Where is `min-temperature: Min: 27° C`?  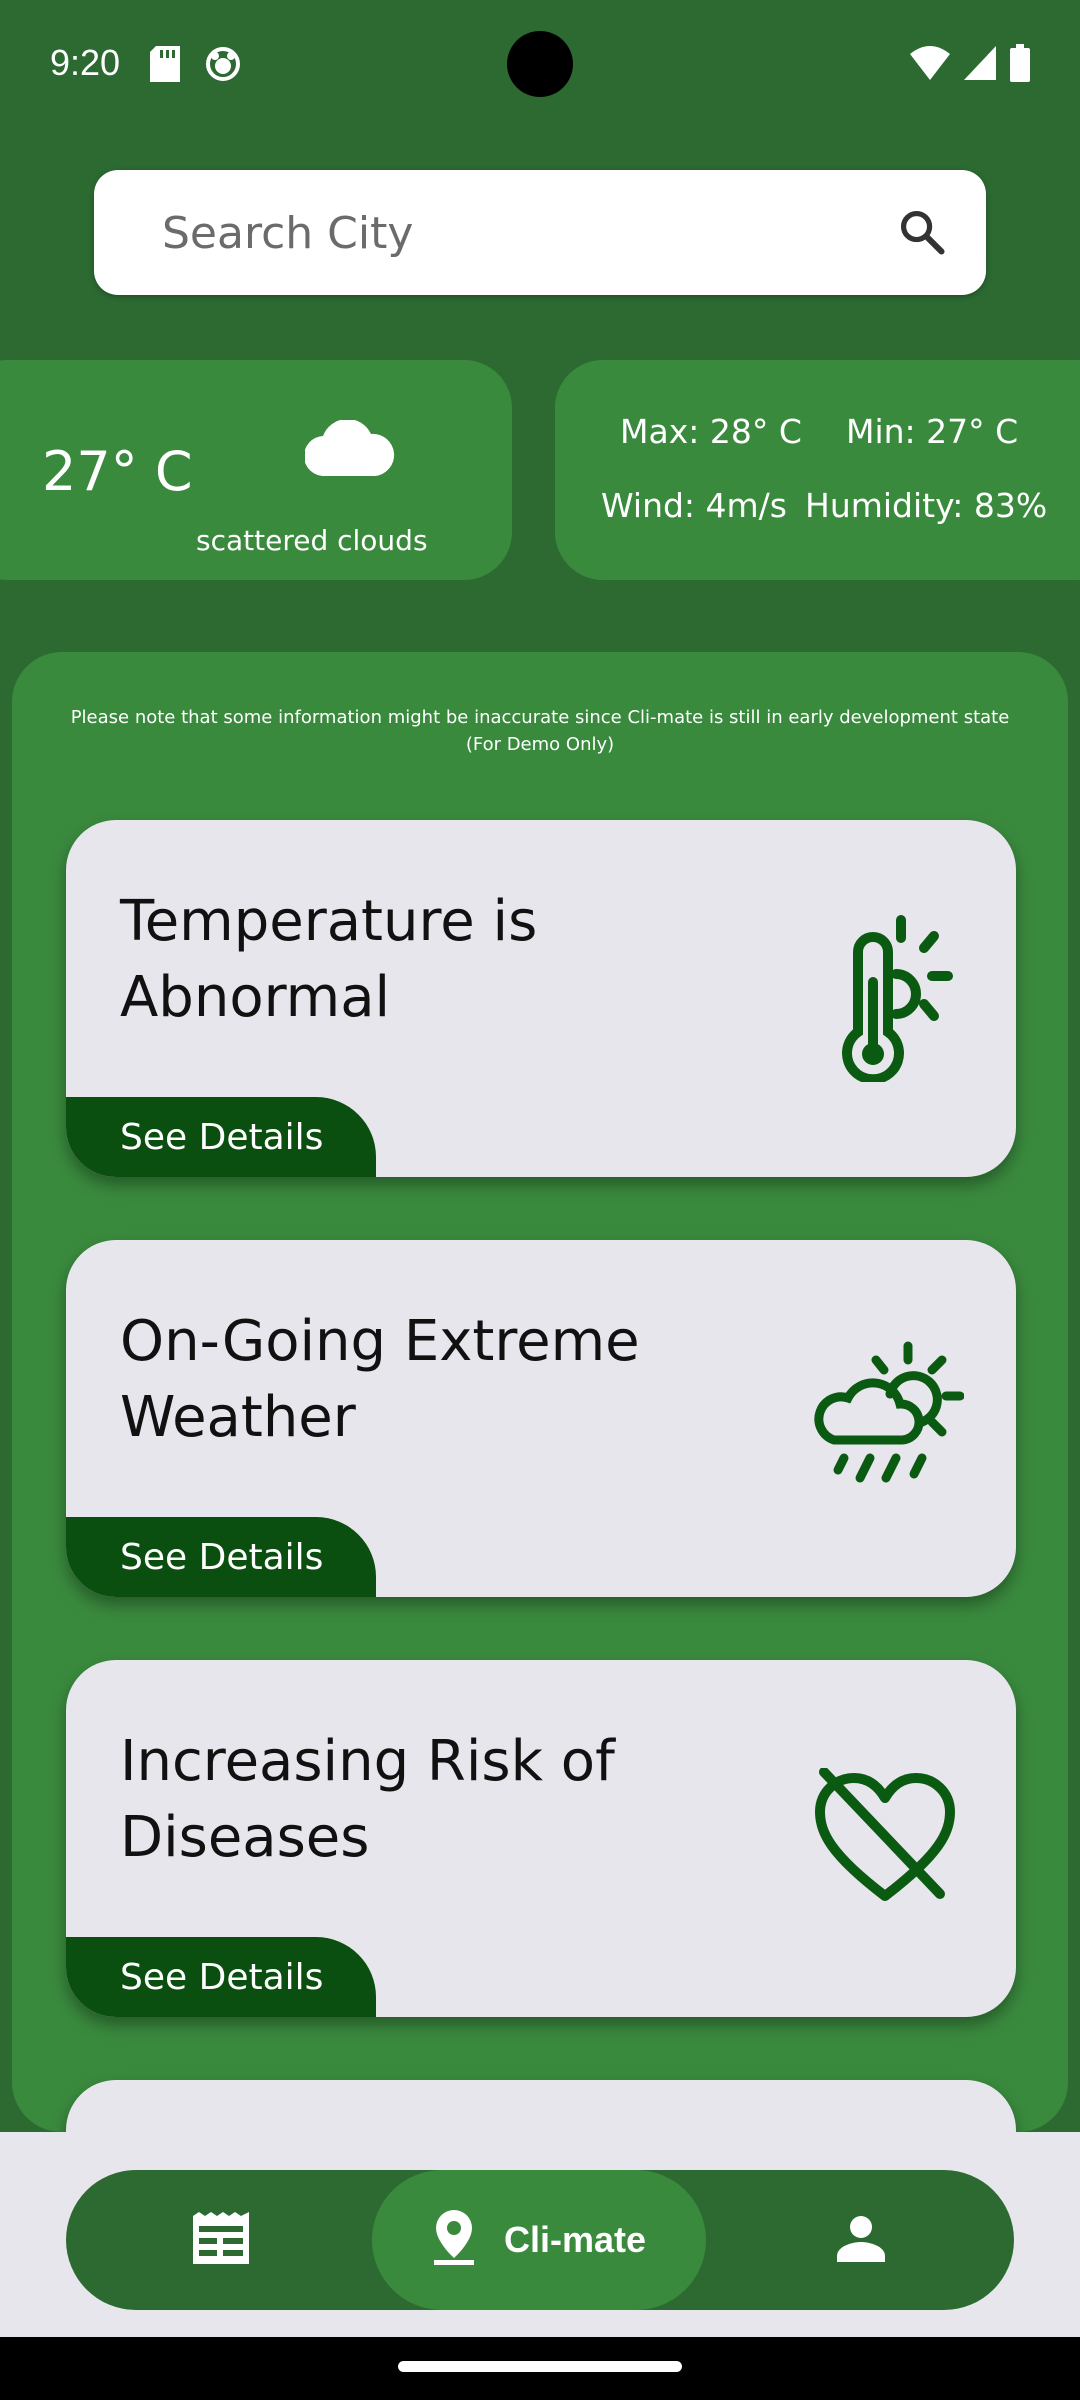
min-temperature: Min: 27° C is located at coordinates (932, 431).